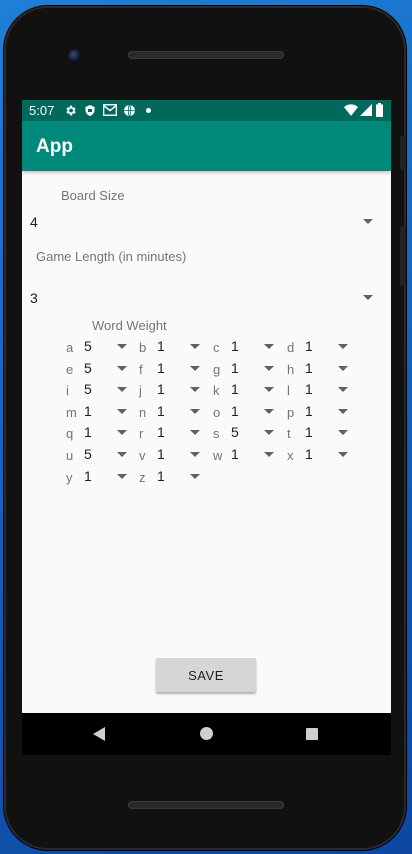 This screenshot has height=854, width=412. I want to click on status-bar: 5:07, so click(206, 110).